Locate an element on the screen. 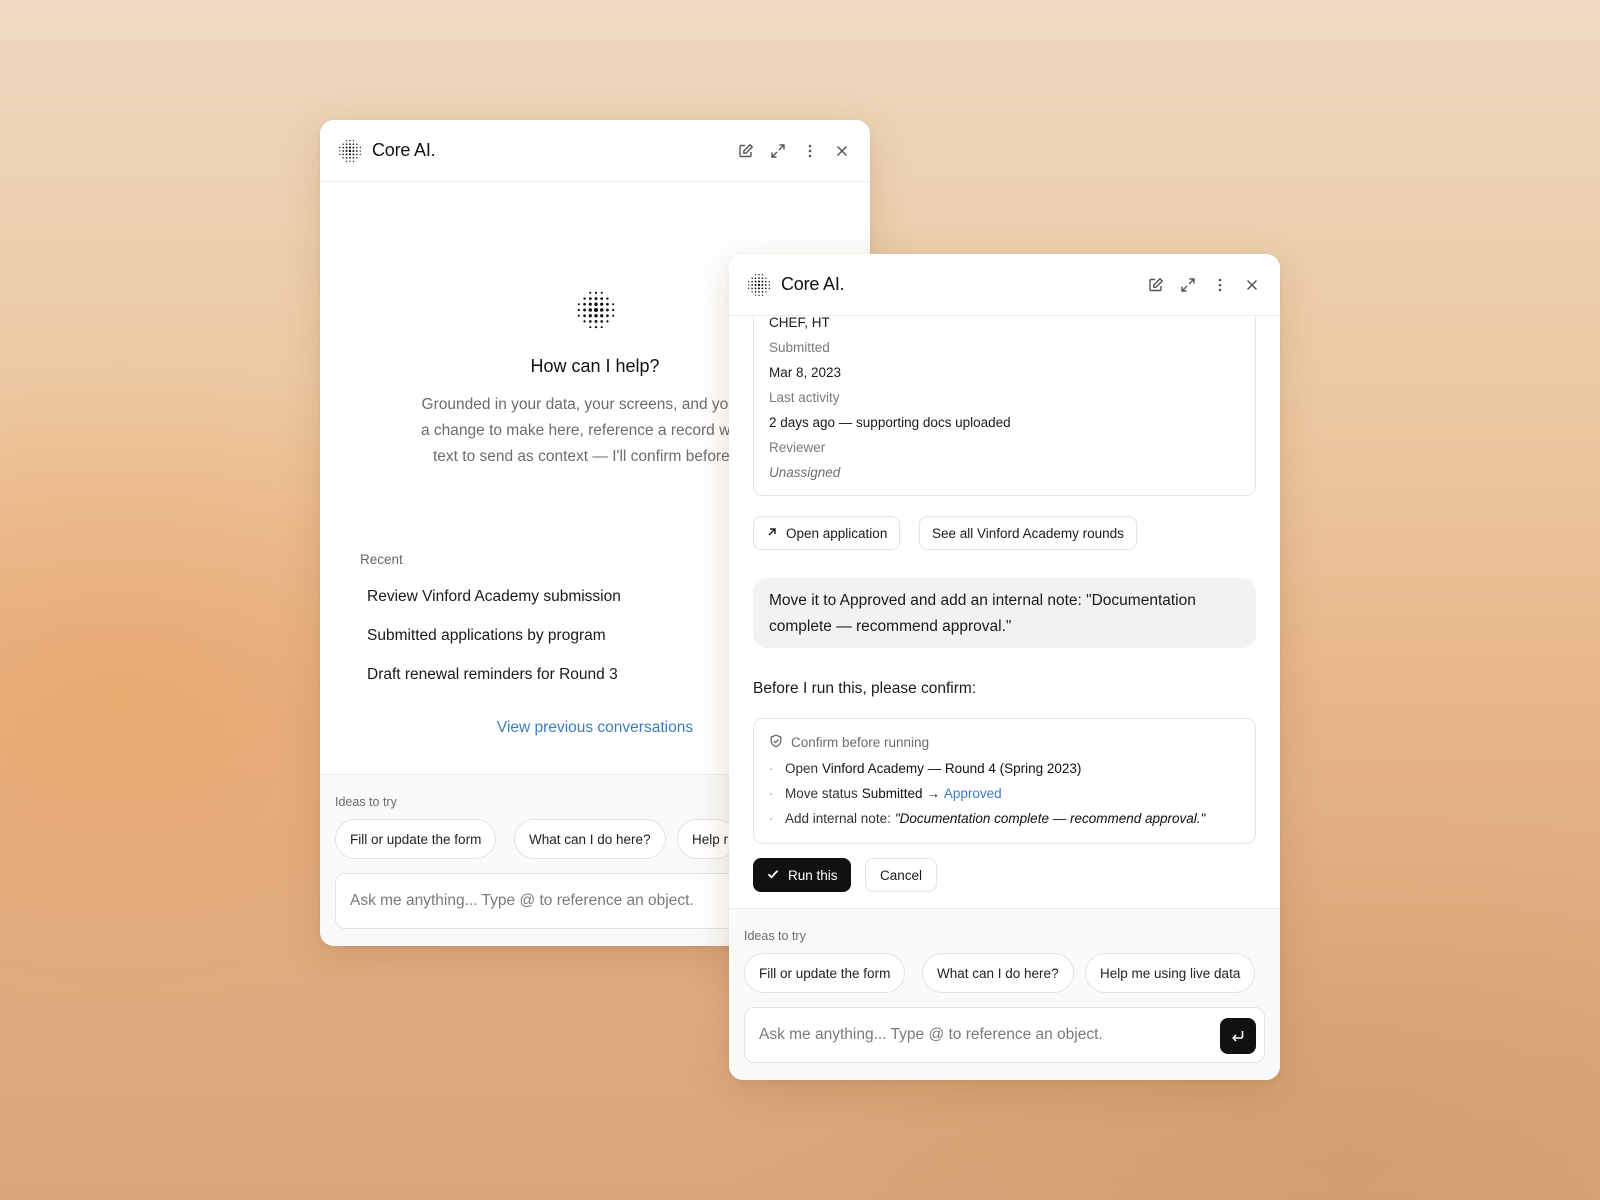  open-application-label: Open application is located at coordinates (837, 533).